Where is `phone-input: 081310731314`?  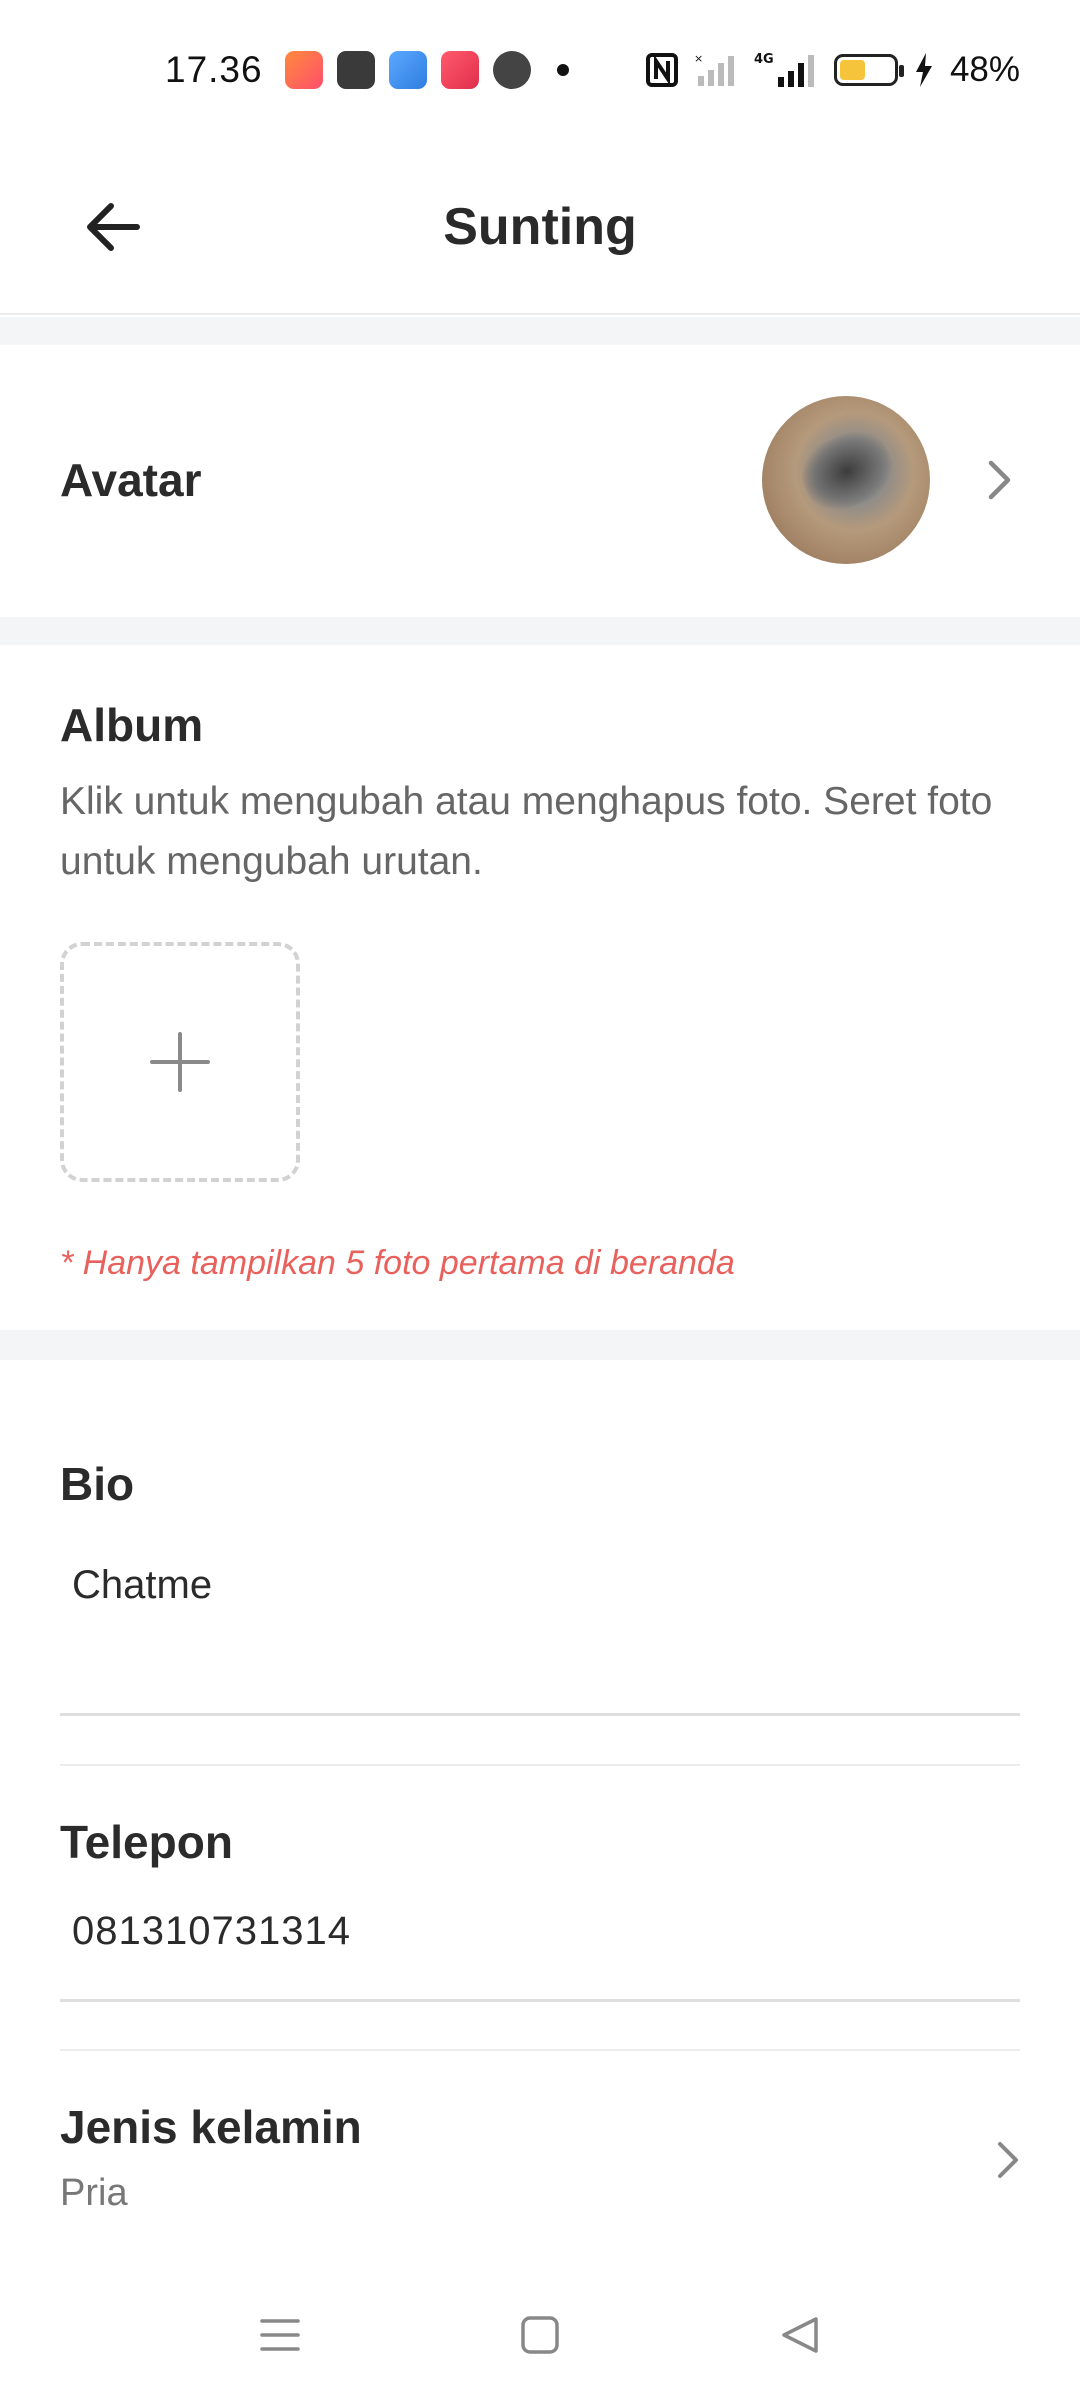
phone-input: 081310731314 is located at coordinates (546, 1931).